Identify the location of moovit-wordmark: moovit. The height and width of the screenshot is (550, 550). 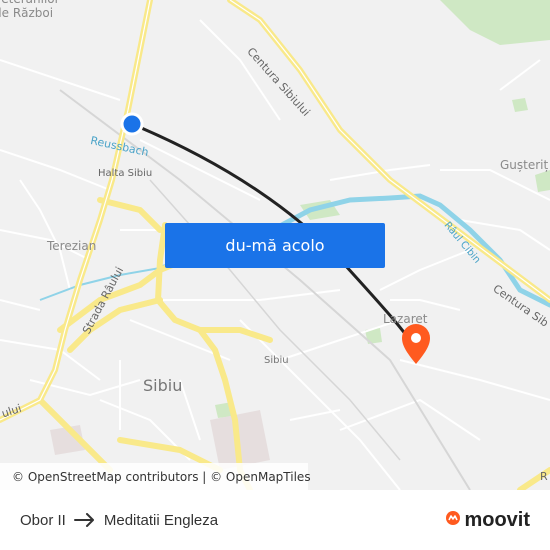
(497, 519).